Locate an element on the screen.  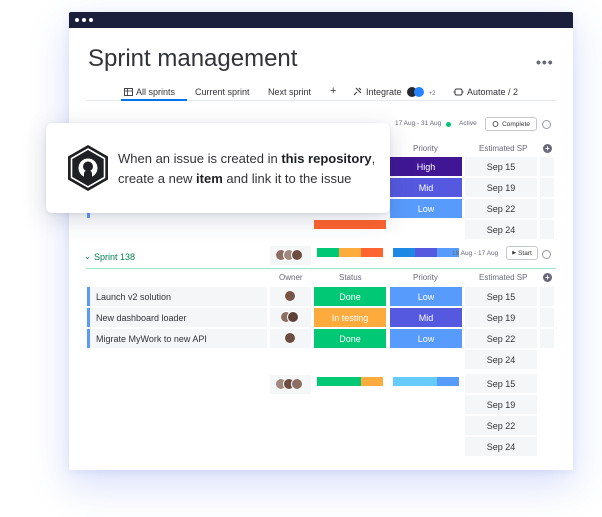
sprint-status: Active is located at coordinates (468, 123).